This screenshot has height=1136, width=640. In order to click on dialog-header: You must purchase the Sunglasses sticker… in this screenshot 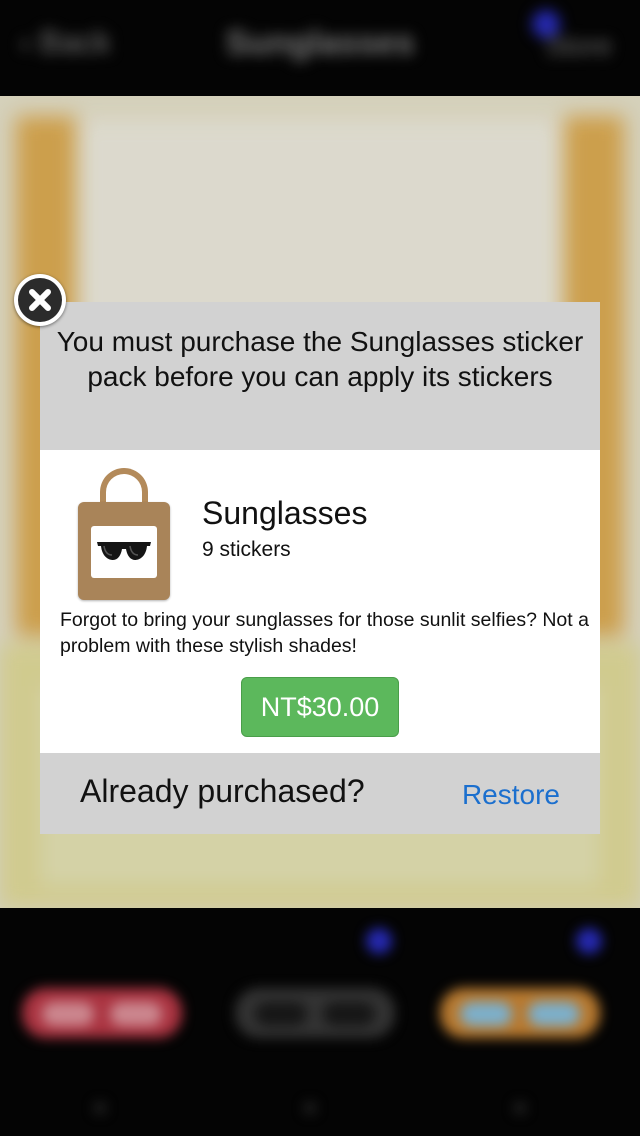, I will do `click(320, 376)`.